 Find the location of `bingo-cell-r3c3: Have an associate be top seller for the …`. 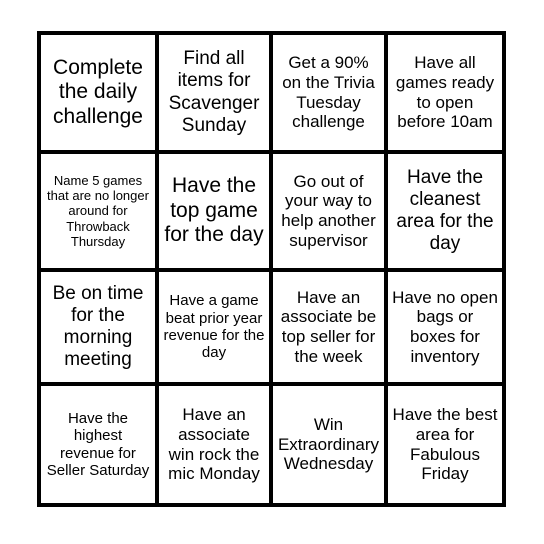

bingo-cell-r3c3: Have an associate be top seller for the … is located at coordinates (330, 329).